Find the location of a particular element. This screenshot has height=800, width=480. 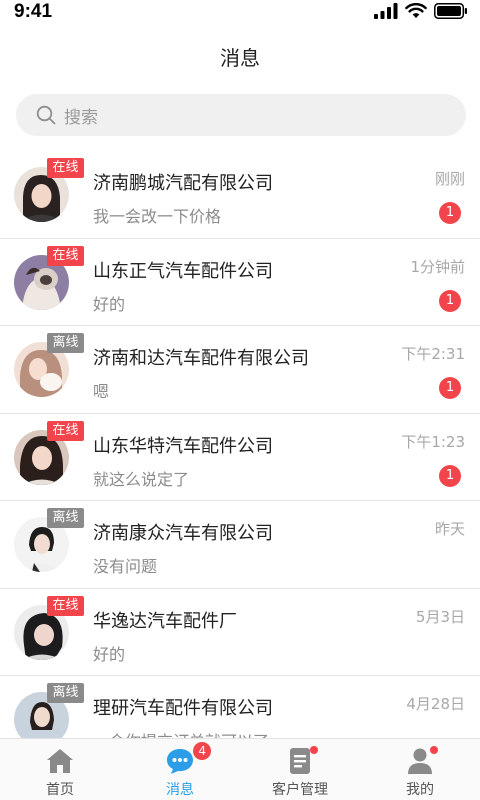

tab-messages: 4 消息 is located at coordinates (180, 769).